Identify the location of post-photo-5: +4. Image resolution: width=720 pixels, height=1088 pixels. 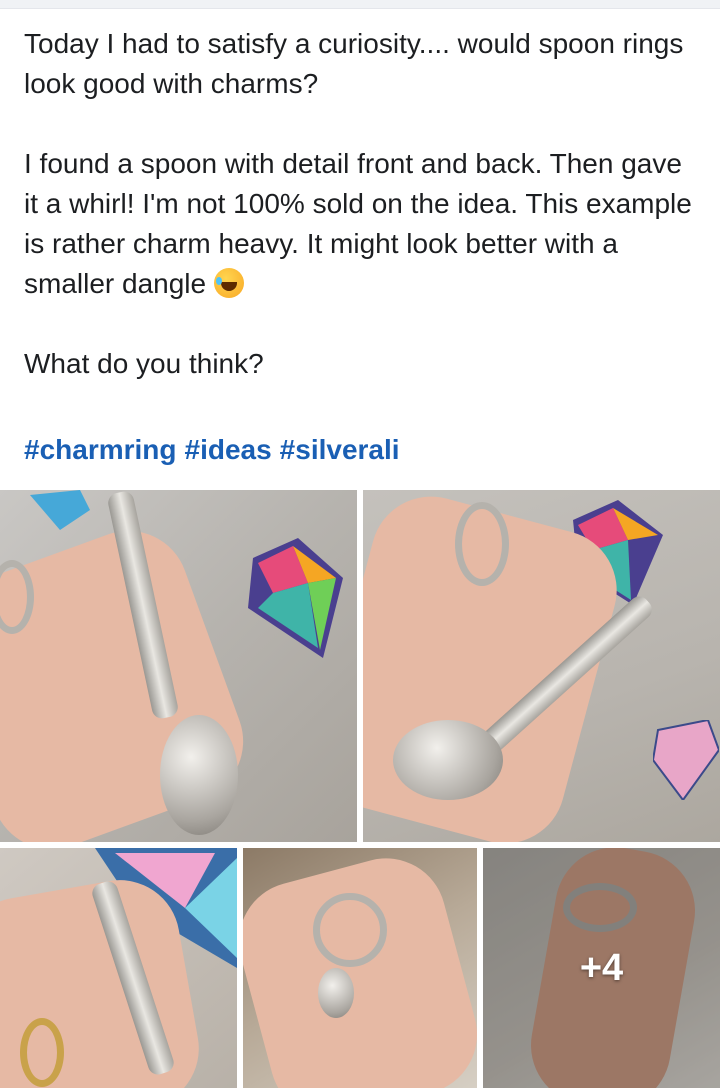
(601, 968).